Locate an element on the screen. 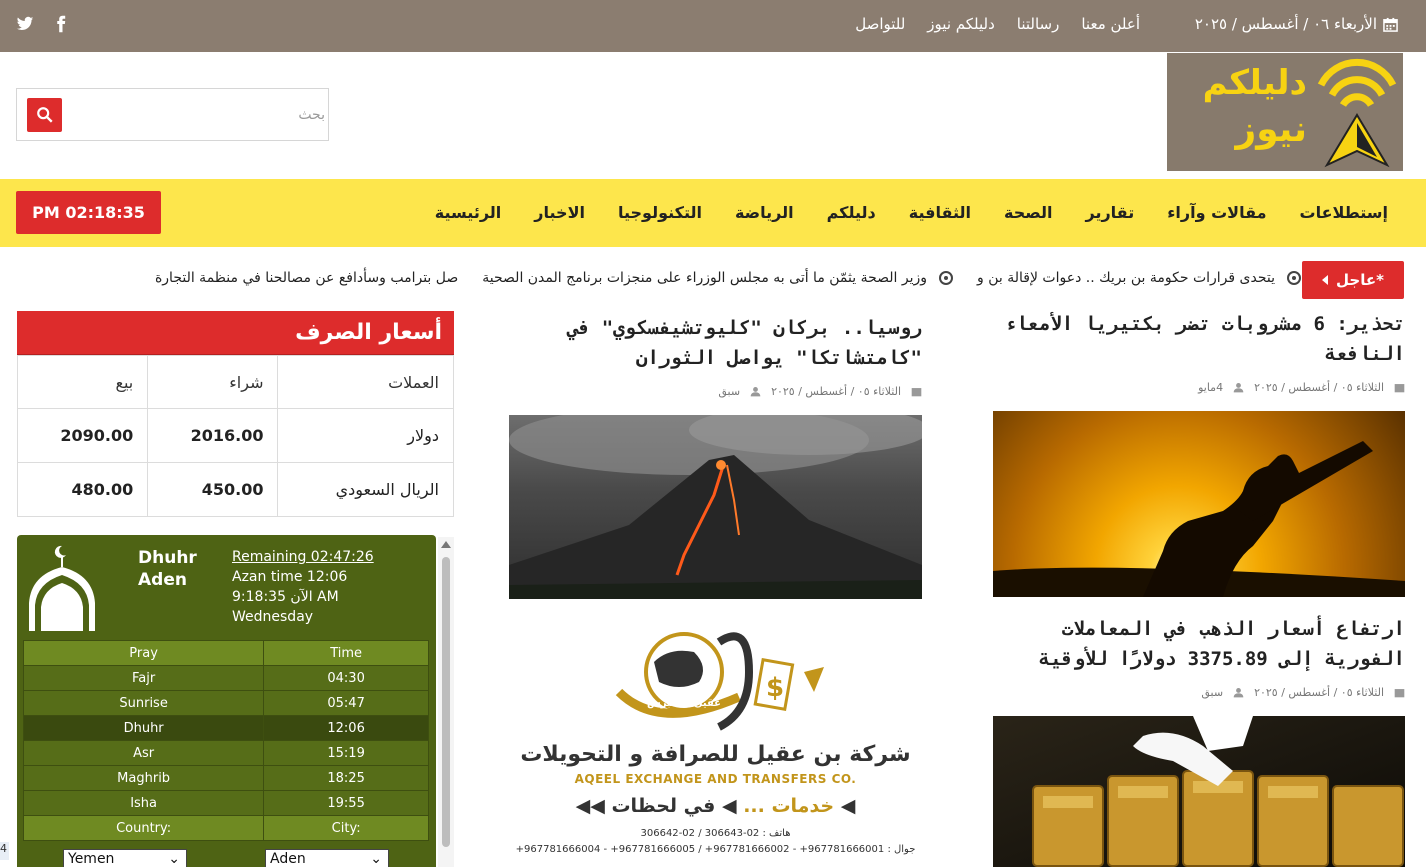  table-row: Maghrib 18:25 is located at coordinates (225, 778).